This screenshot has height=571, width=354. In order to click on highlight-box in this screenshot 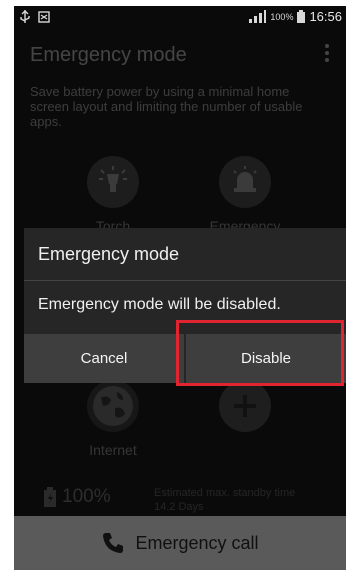, I will do `click(260, 353)`.